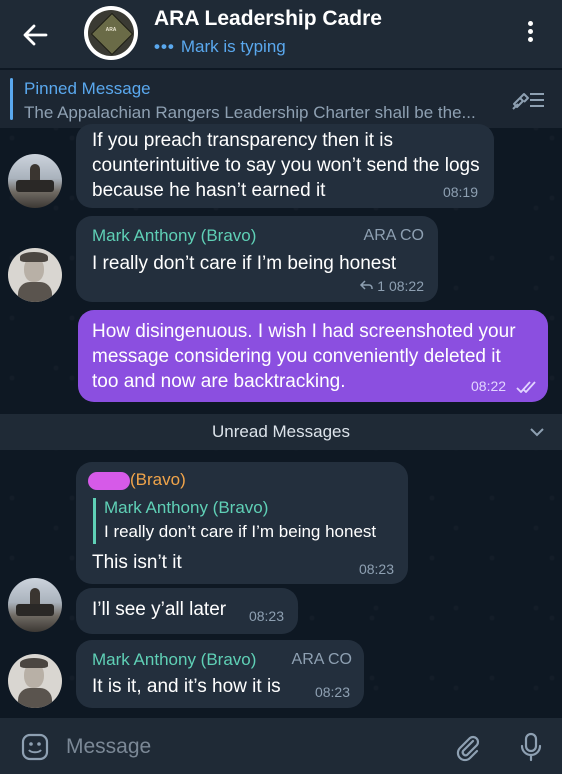 The width and height of the screenshot is (562, 774). What do you see at coordinates (367, 285) in the screenshot?
I see `reply-arrow-icon` at bounding box center [367, 285].